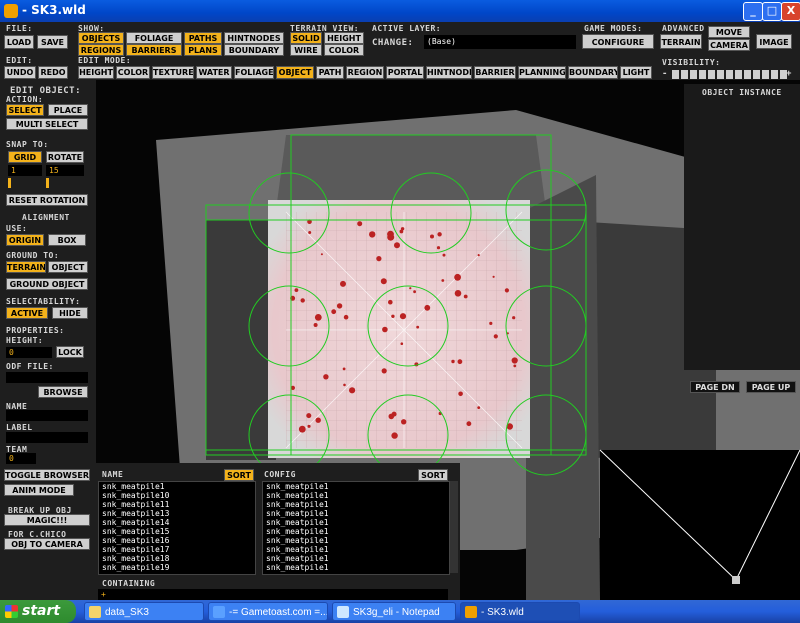 The width and height of the screenshot is (800, 623). Describe the element at coordinates (239, 475) in the screenshot. I see `name-sort-button: Sort` at that location.